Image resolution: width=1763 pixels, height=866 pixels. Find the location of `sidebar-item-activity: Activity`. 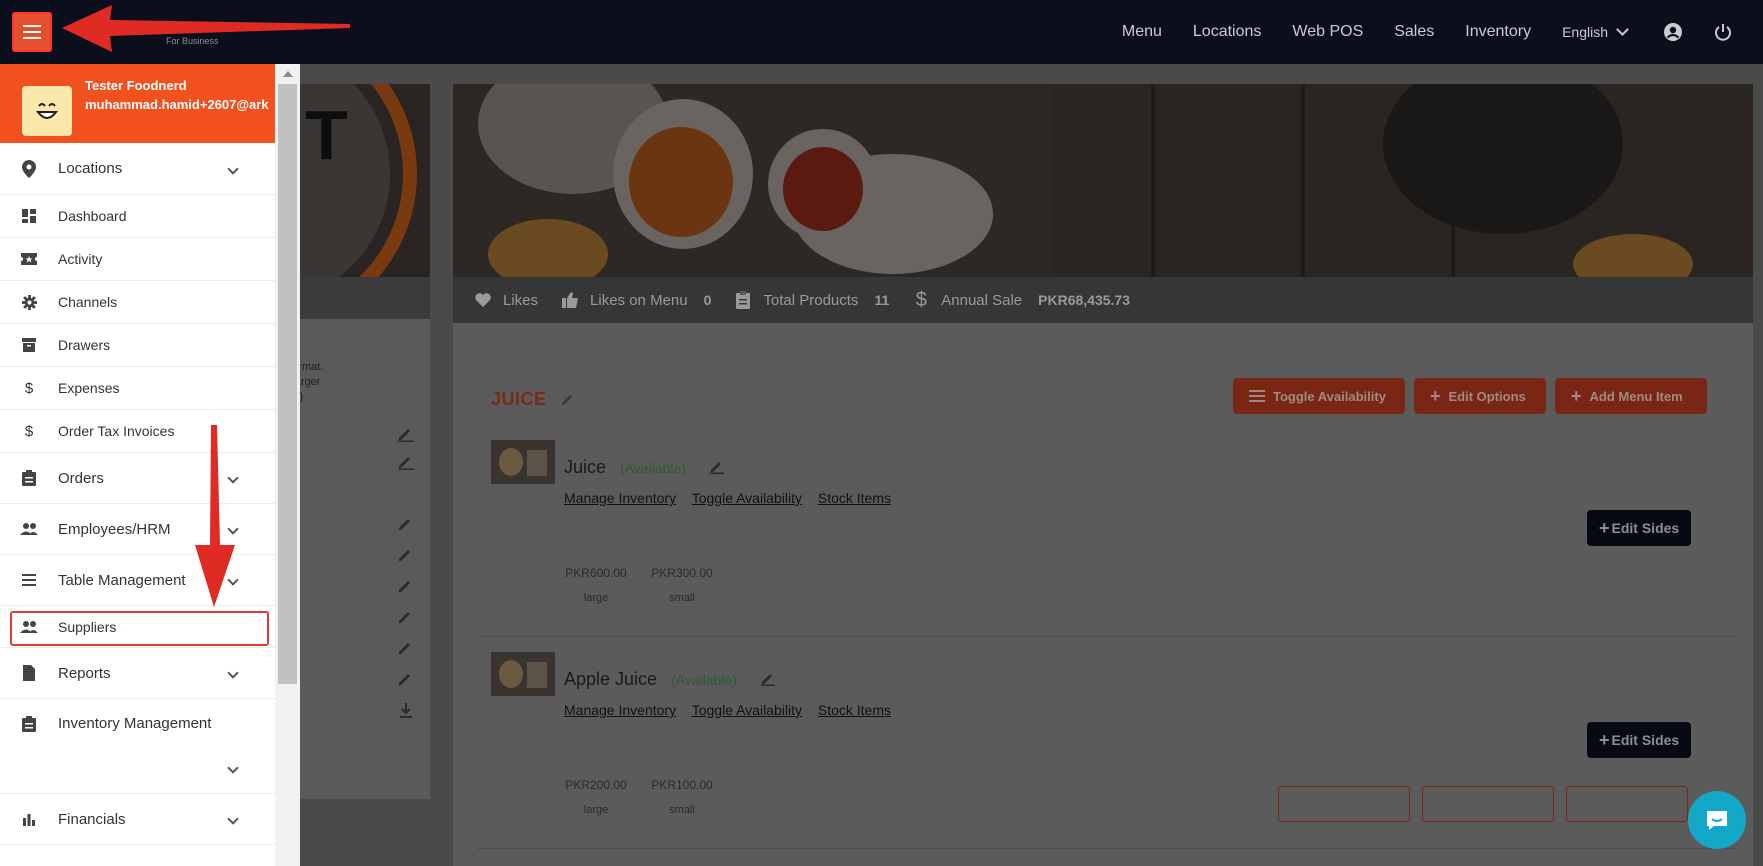

sidebar-item-activity: Activity is located at coordinates (137, 259).